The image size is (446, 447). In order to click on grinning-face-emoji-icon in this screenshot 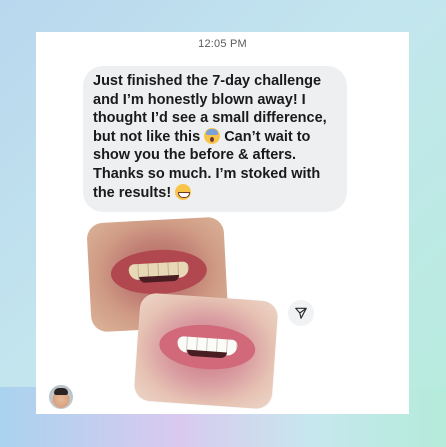, I will do `click(183, 191)`.